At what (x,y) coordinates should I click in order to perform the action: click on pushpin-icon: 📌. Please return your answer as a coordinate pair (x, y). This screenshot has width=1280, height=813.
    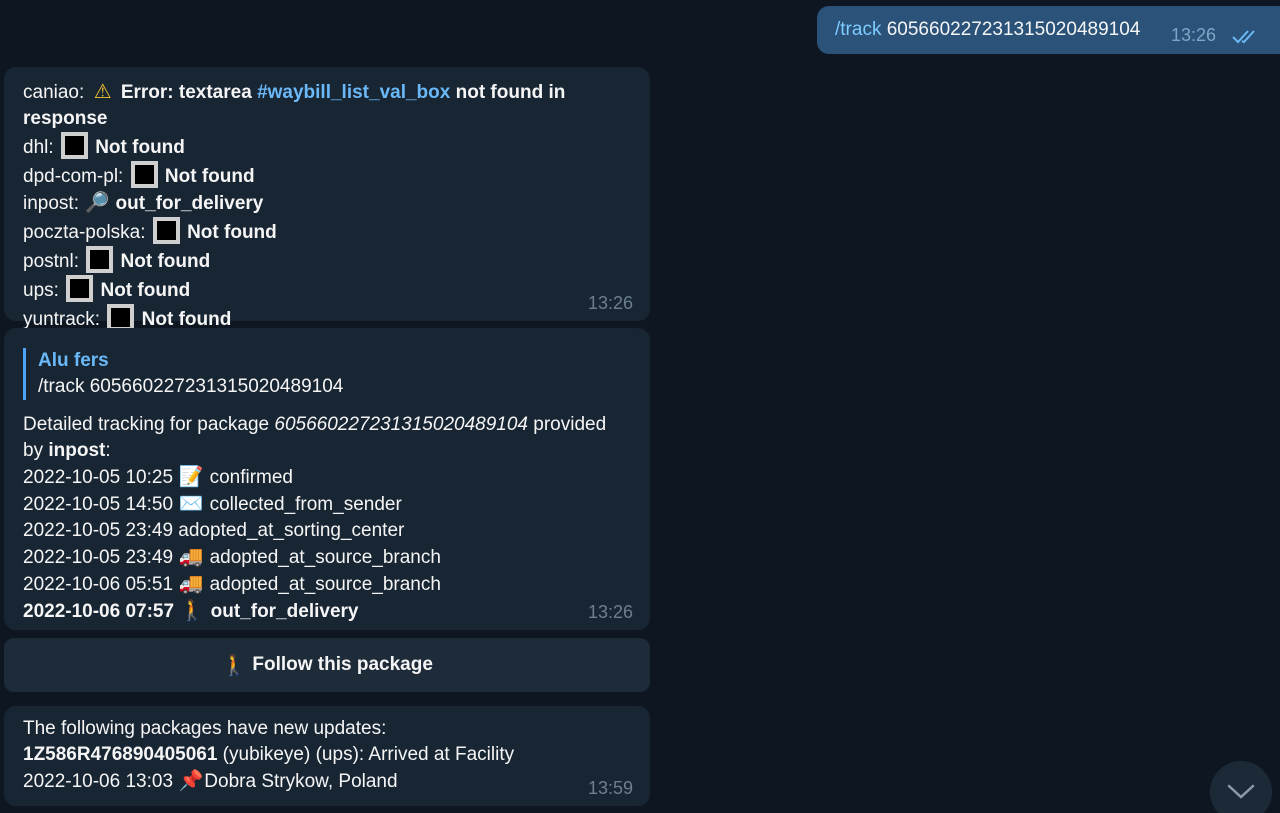
    Looking at the image, I should click on (191, 781).